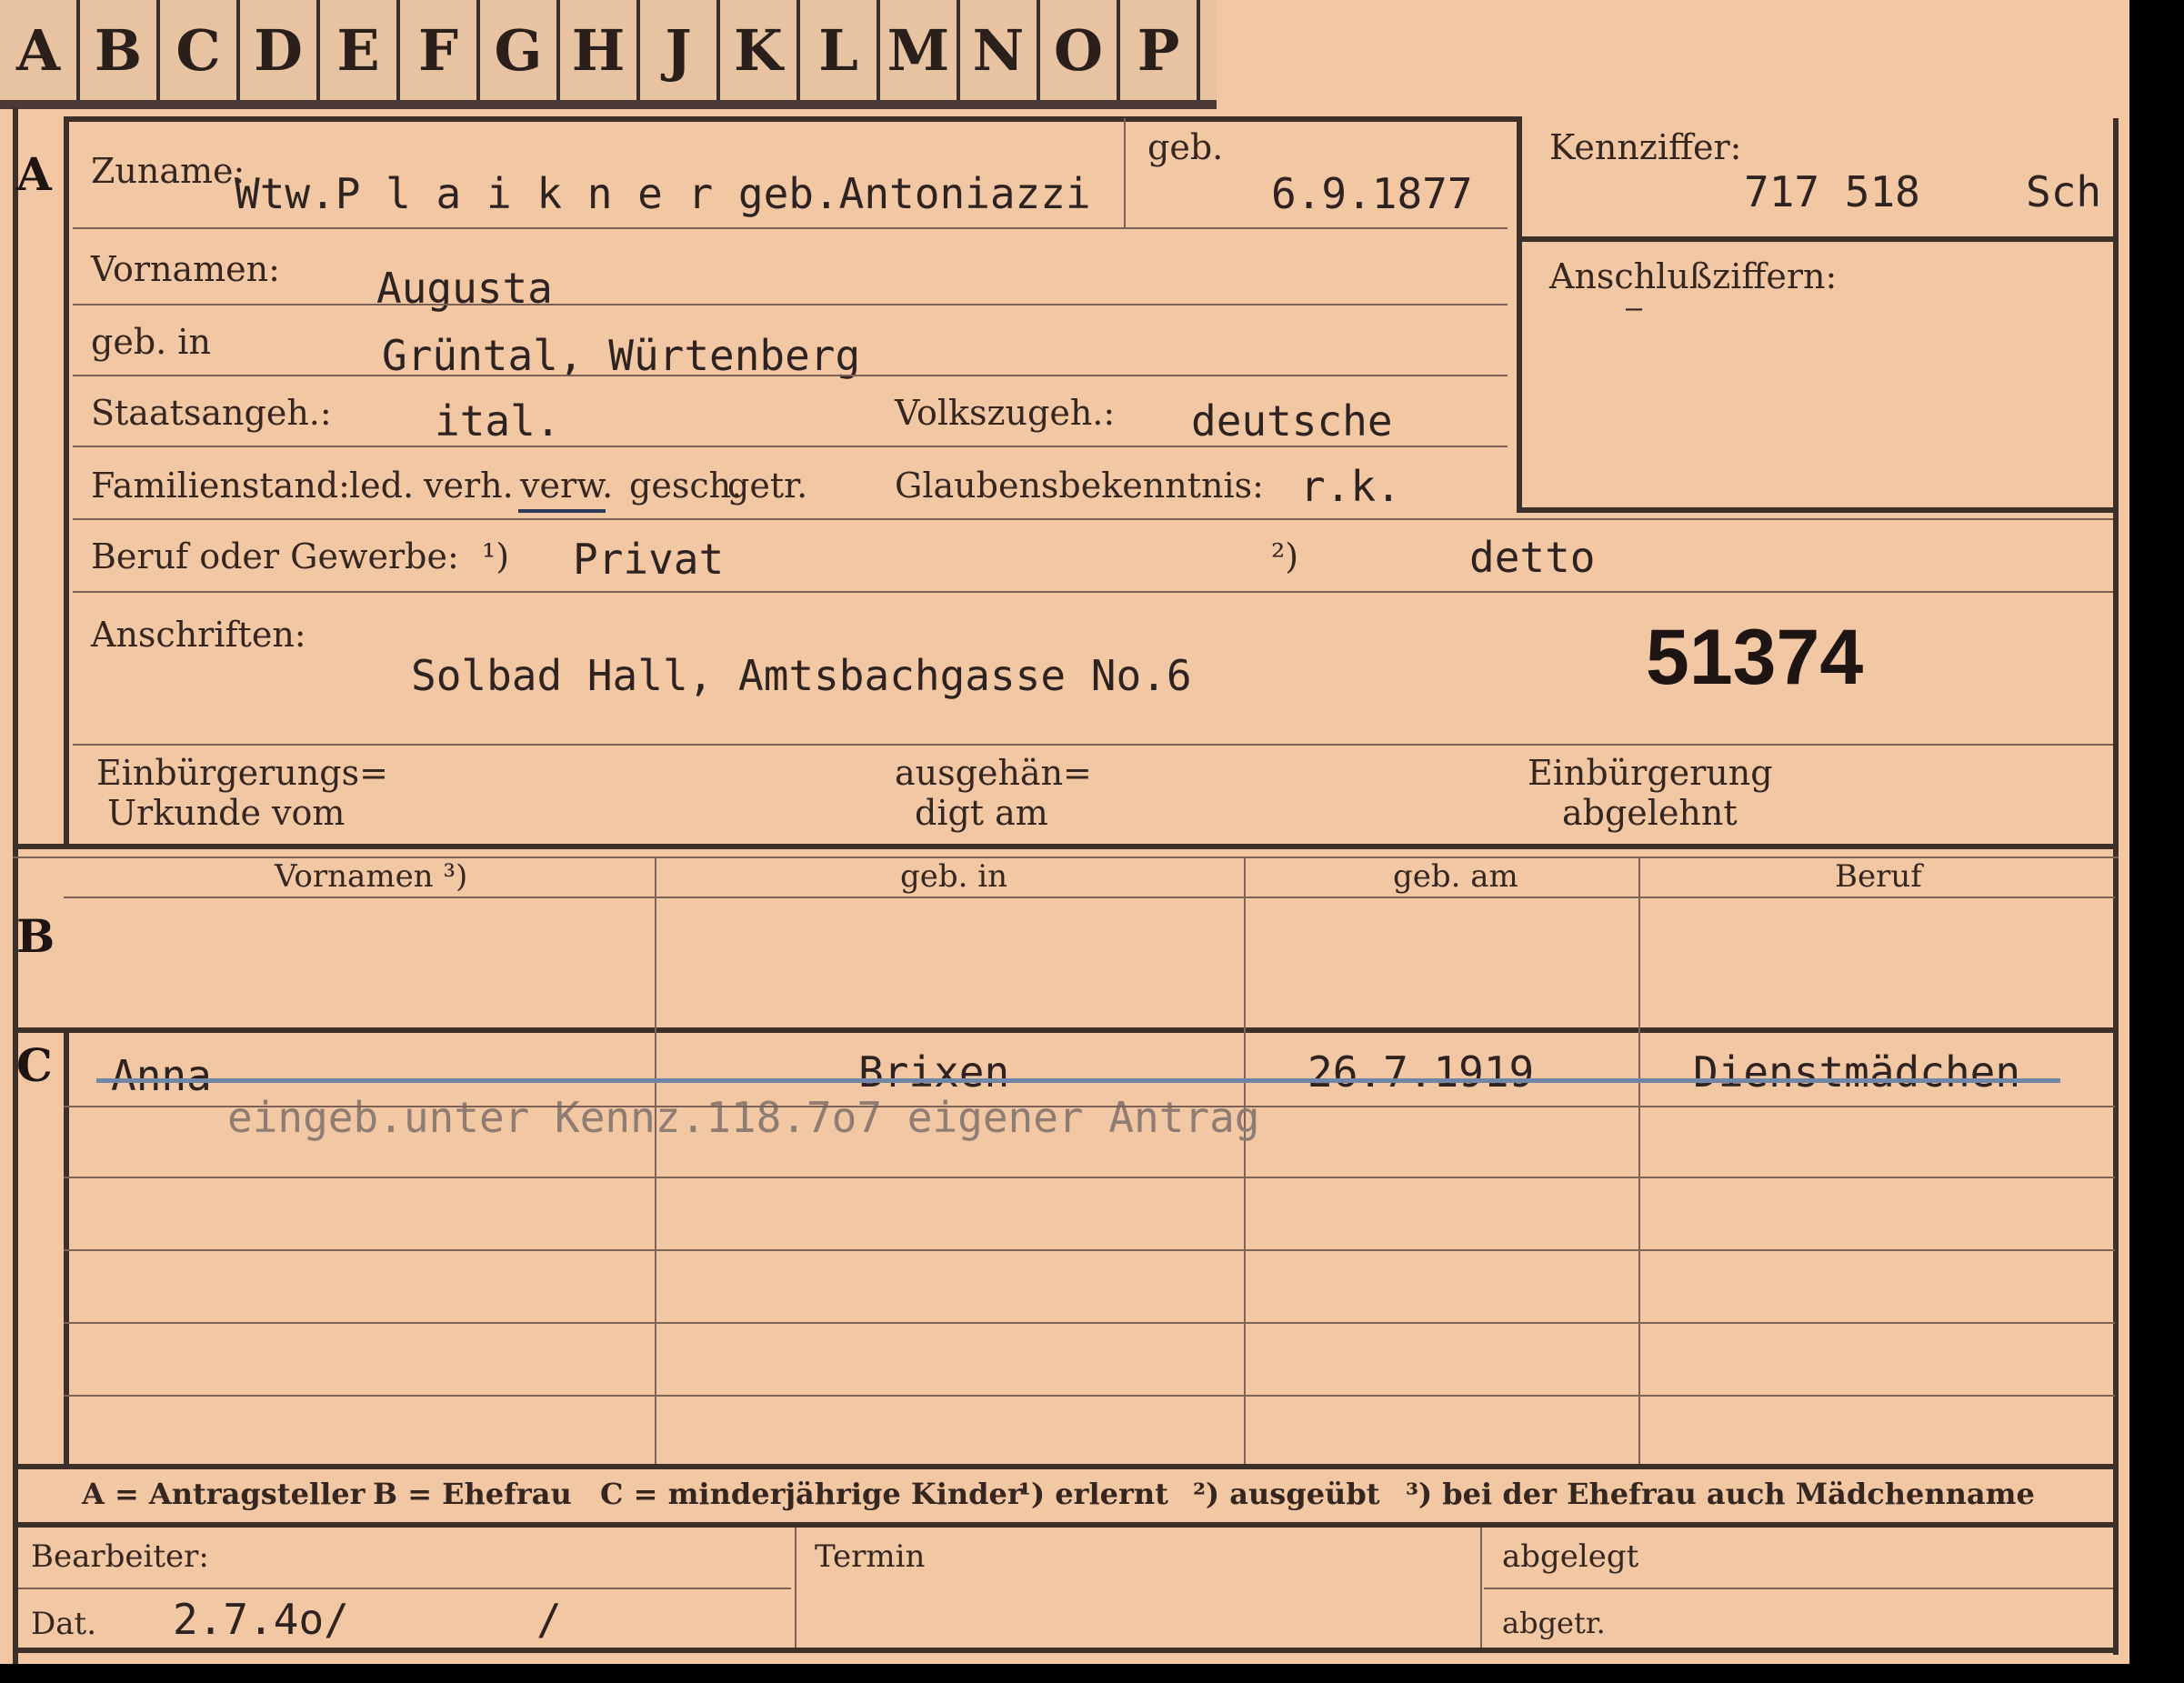  What do you see at coordinates (1570, 1556) in the screenshot?
I see `abgelegt-label: abgelegt` at bounding box center [1570, 1556].